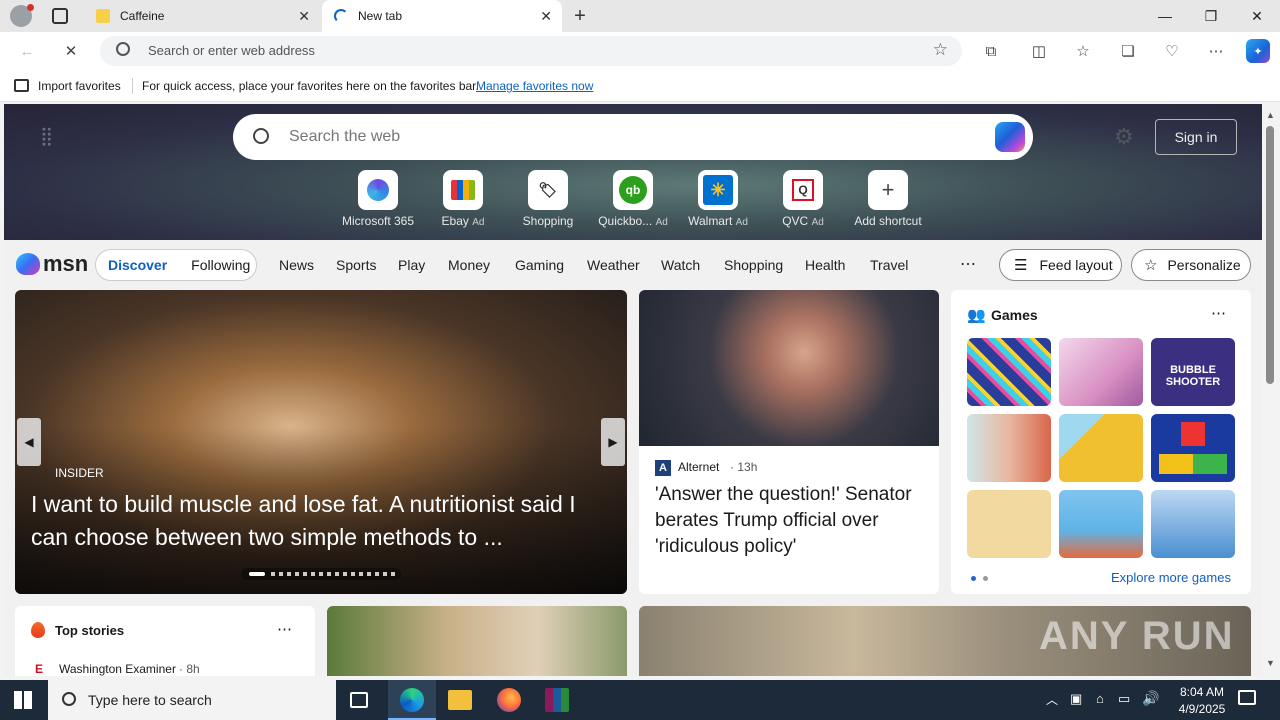  I want to click on firefox-icon, so click(509, 700).